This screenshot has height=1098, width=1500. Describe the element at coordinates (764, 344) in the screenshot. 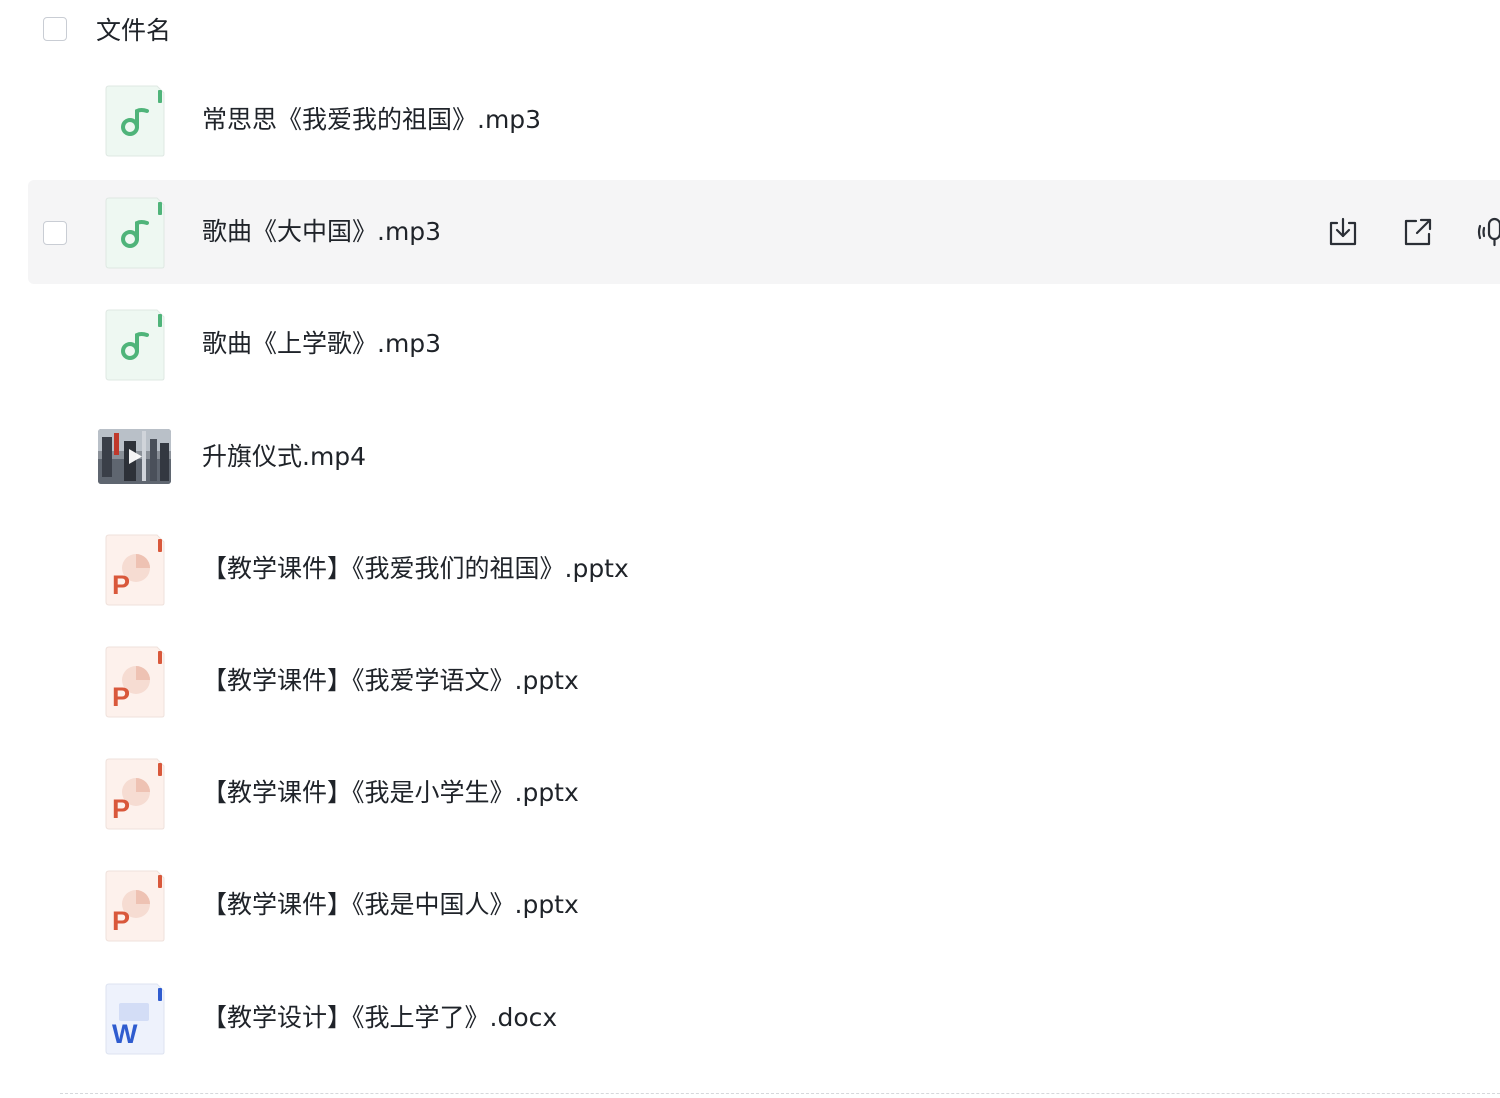

I see `file-row: 歌曲《上学歌》.mp3` at that location.